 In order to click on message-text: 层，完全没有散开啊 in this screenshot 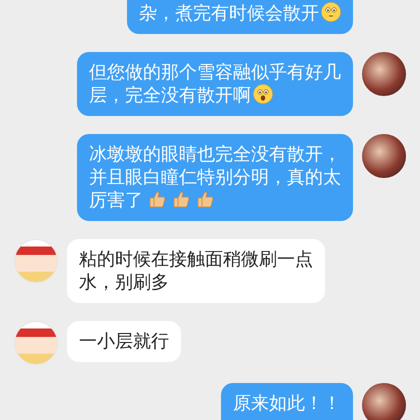, I will do `click(170, 95)`.